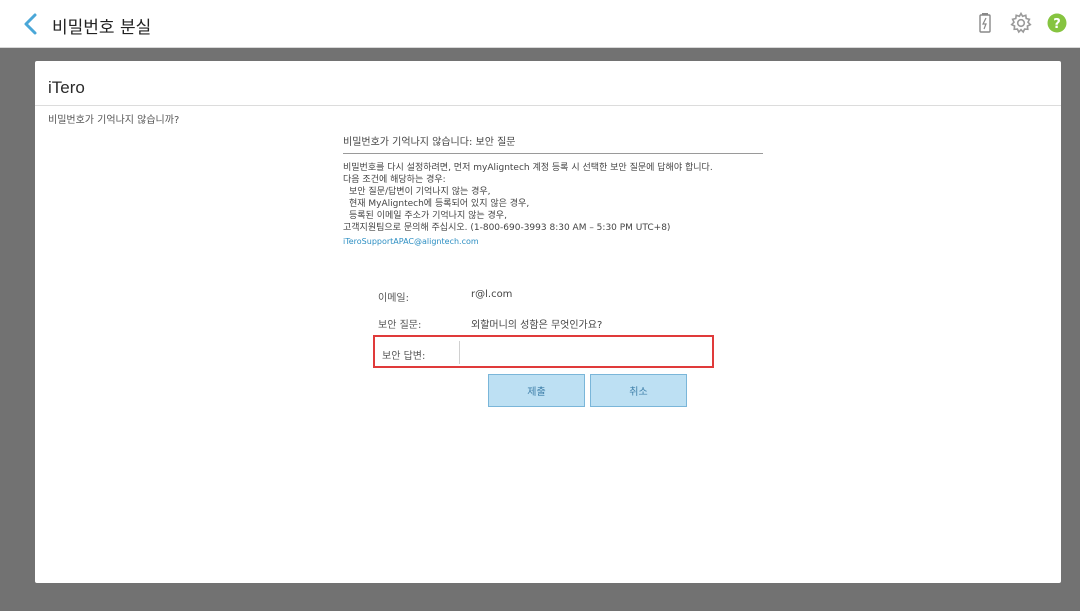  I want to click on cancel-button: 취소, so click(638, 390).